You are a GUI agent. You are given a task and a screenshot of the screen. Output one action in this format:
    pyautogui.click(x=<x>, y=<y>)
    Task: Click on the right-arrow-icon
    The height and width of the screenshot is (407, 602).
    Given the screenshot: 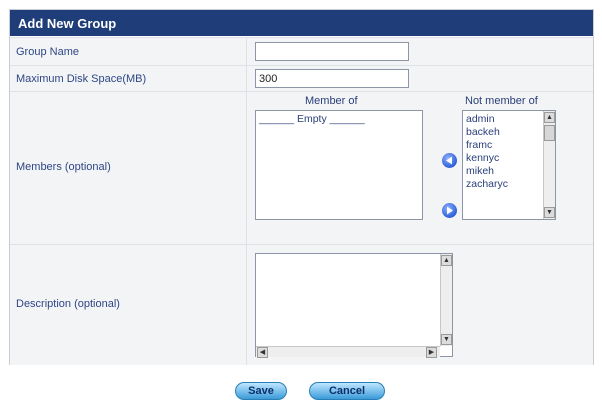 What is the action you would take?
    pyautogui.click(x=449, y=210)
    